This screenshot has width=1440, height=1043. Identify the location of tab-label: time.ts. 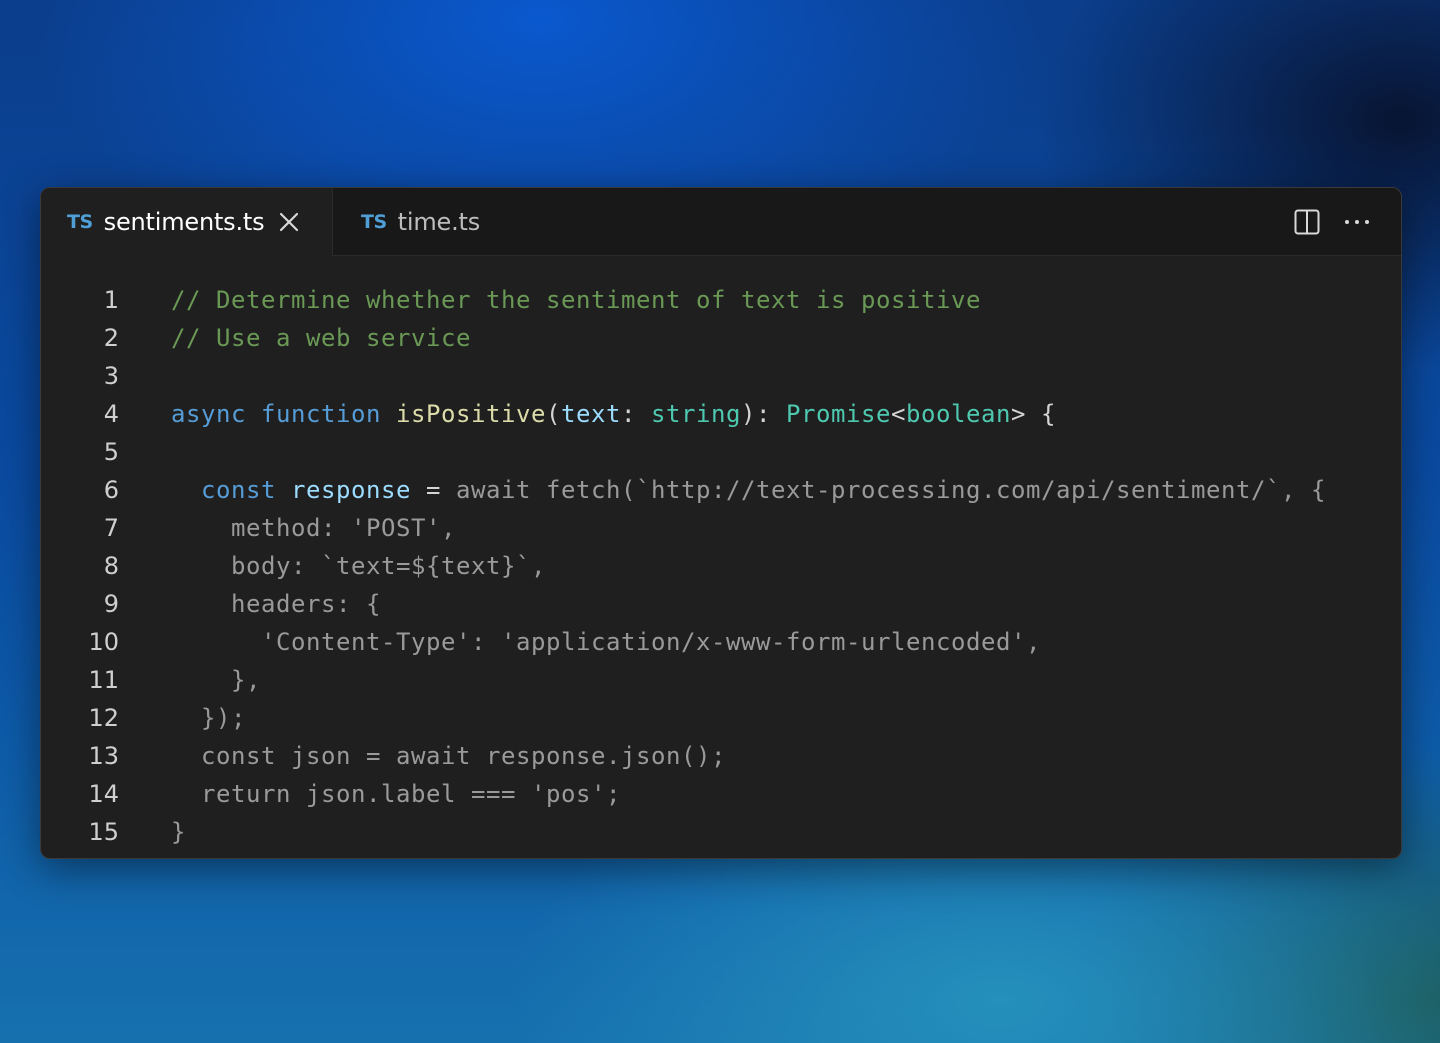
(439, 222).